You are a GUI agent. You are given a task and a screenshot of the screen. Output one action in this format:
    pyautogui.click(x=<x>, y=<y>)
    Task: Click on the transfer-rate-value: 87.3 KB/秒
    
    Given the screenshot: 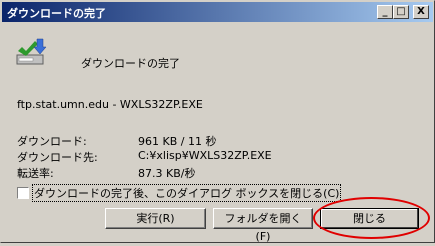 What is the action you would take?
    pyautogui.click(x=167, y=173)
    